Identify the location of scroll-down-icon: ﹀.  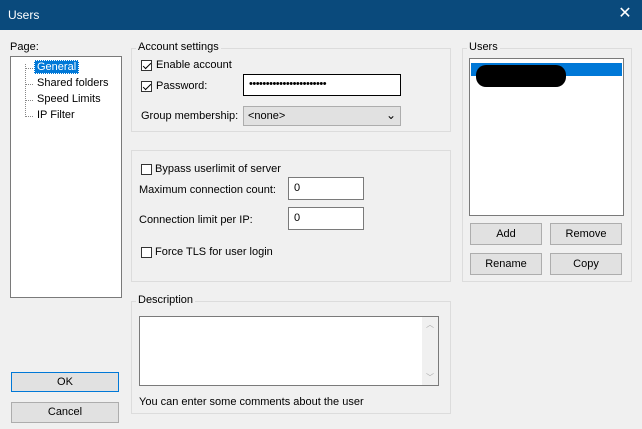
(430, 377).